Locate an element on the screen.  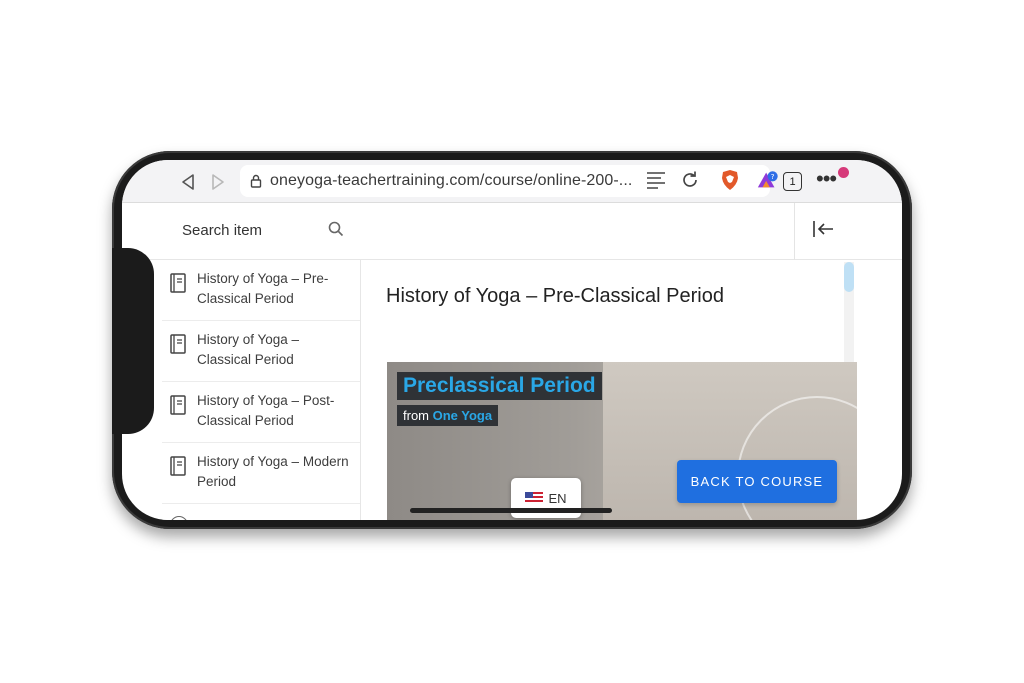
video-from-label: from is located at coordinates (416, 415).